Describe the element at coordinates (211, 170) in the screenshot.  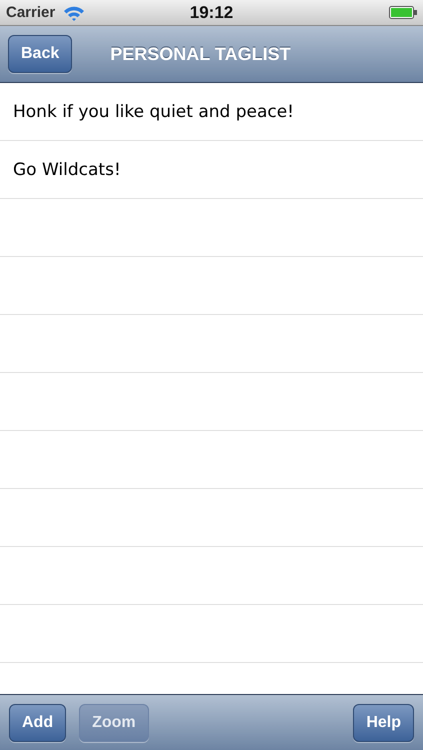
I see `tag-row: Go Wildcats!` at that location.